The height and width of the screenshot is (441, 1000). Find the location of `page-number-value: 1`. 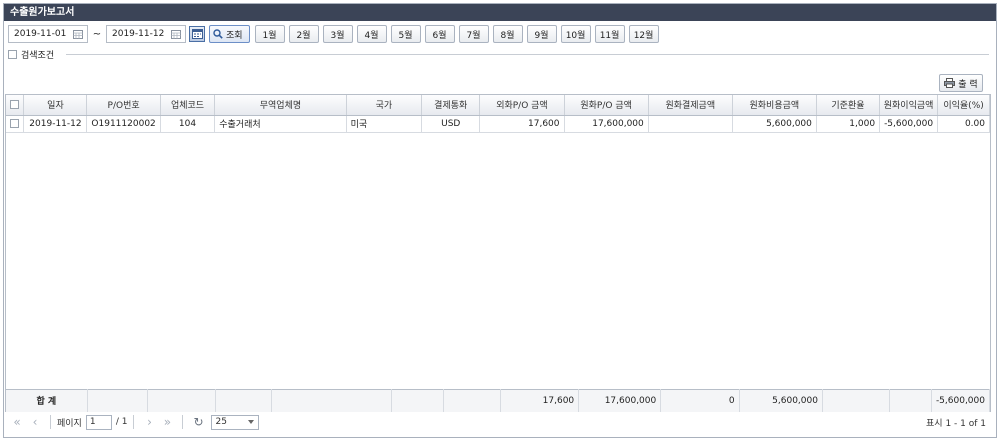

page-number-value: 1 is located at coordinates (92, 422).